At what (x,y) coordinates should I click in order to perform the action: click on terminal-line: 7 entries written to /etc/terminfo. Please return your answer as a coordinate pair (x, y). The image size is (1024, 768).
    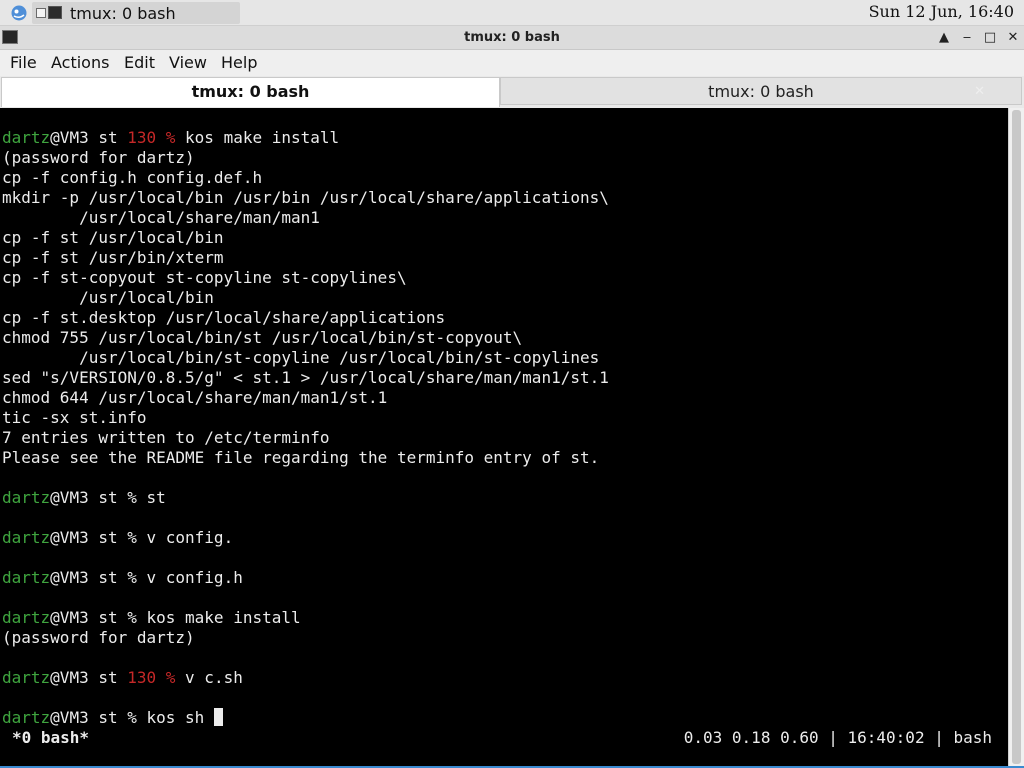
    Looking at the image, I should click on (305, 438).